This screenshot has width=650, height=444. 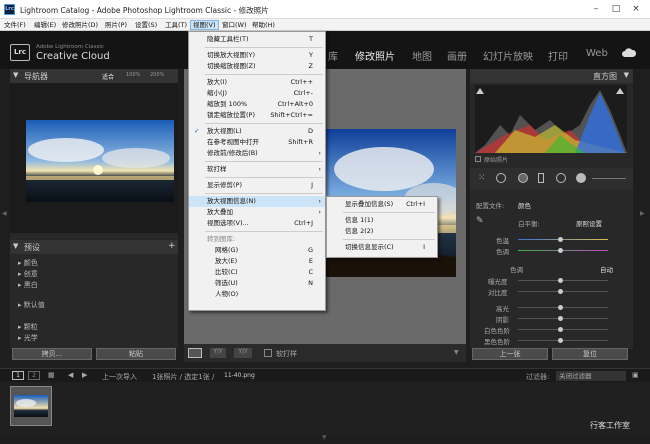 I want to click on menu-item: 显示叠加信息(S) Ctrl+I, so click(x=382, y=204).